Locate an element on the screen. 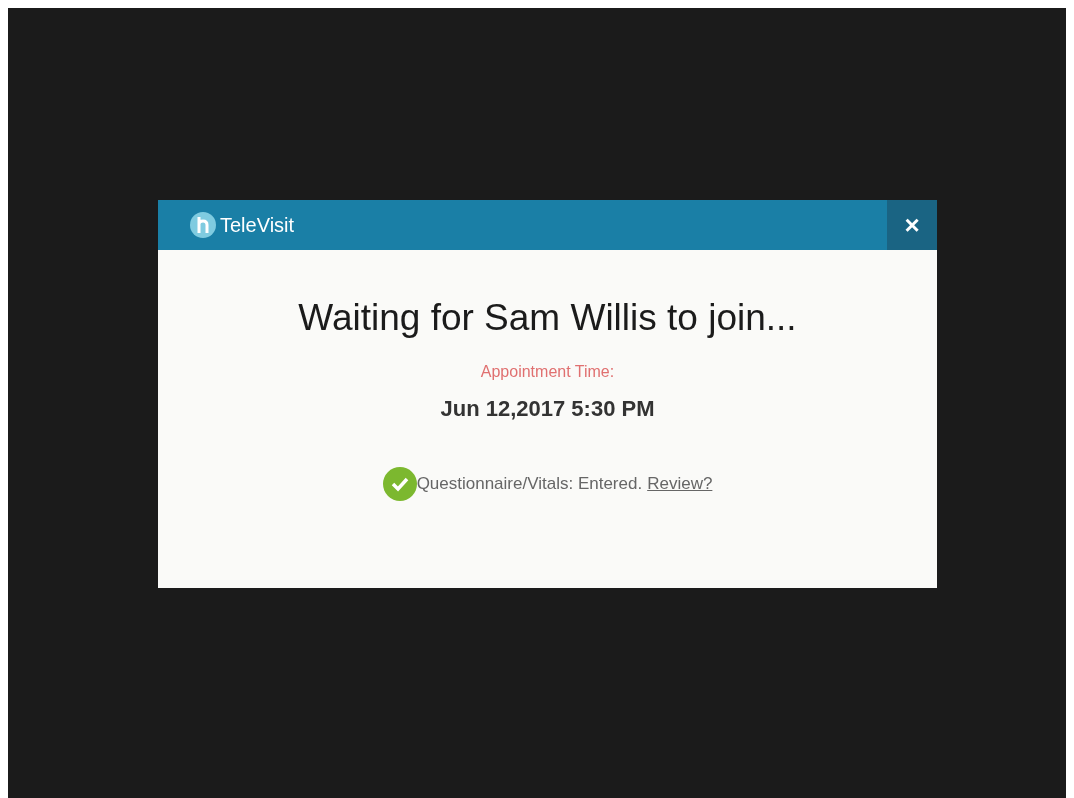 This screenshot has height=798, width=1074. logo-icon is located at coordinates (203, 225).